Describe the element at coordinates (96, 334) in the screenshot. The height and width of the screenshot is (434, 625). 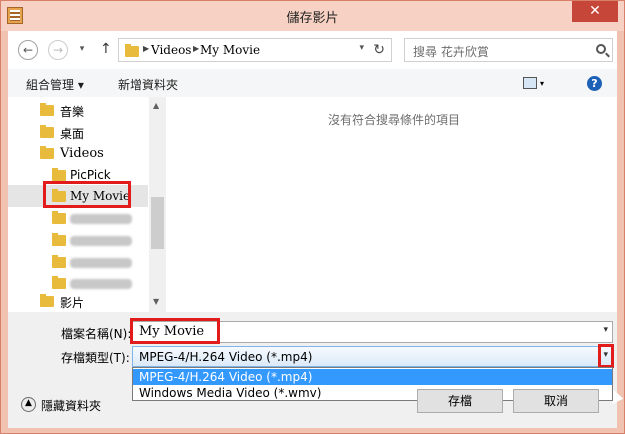
I see `filename-label: 檔案名稱(N):` at that location.